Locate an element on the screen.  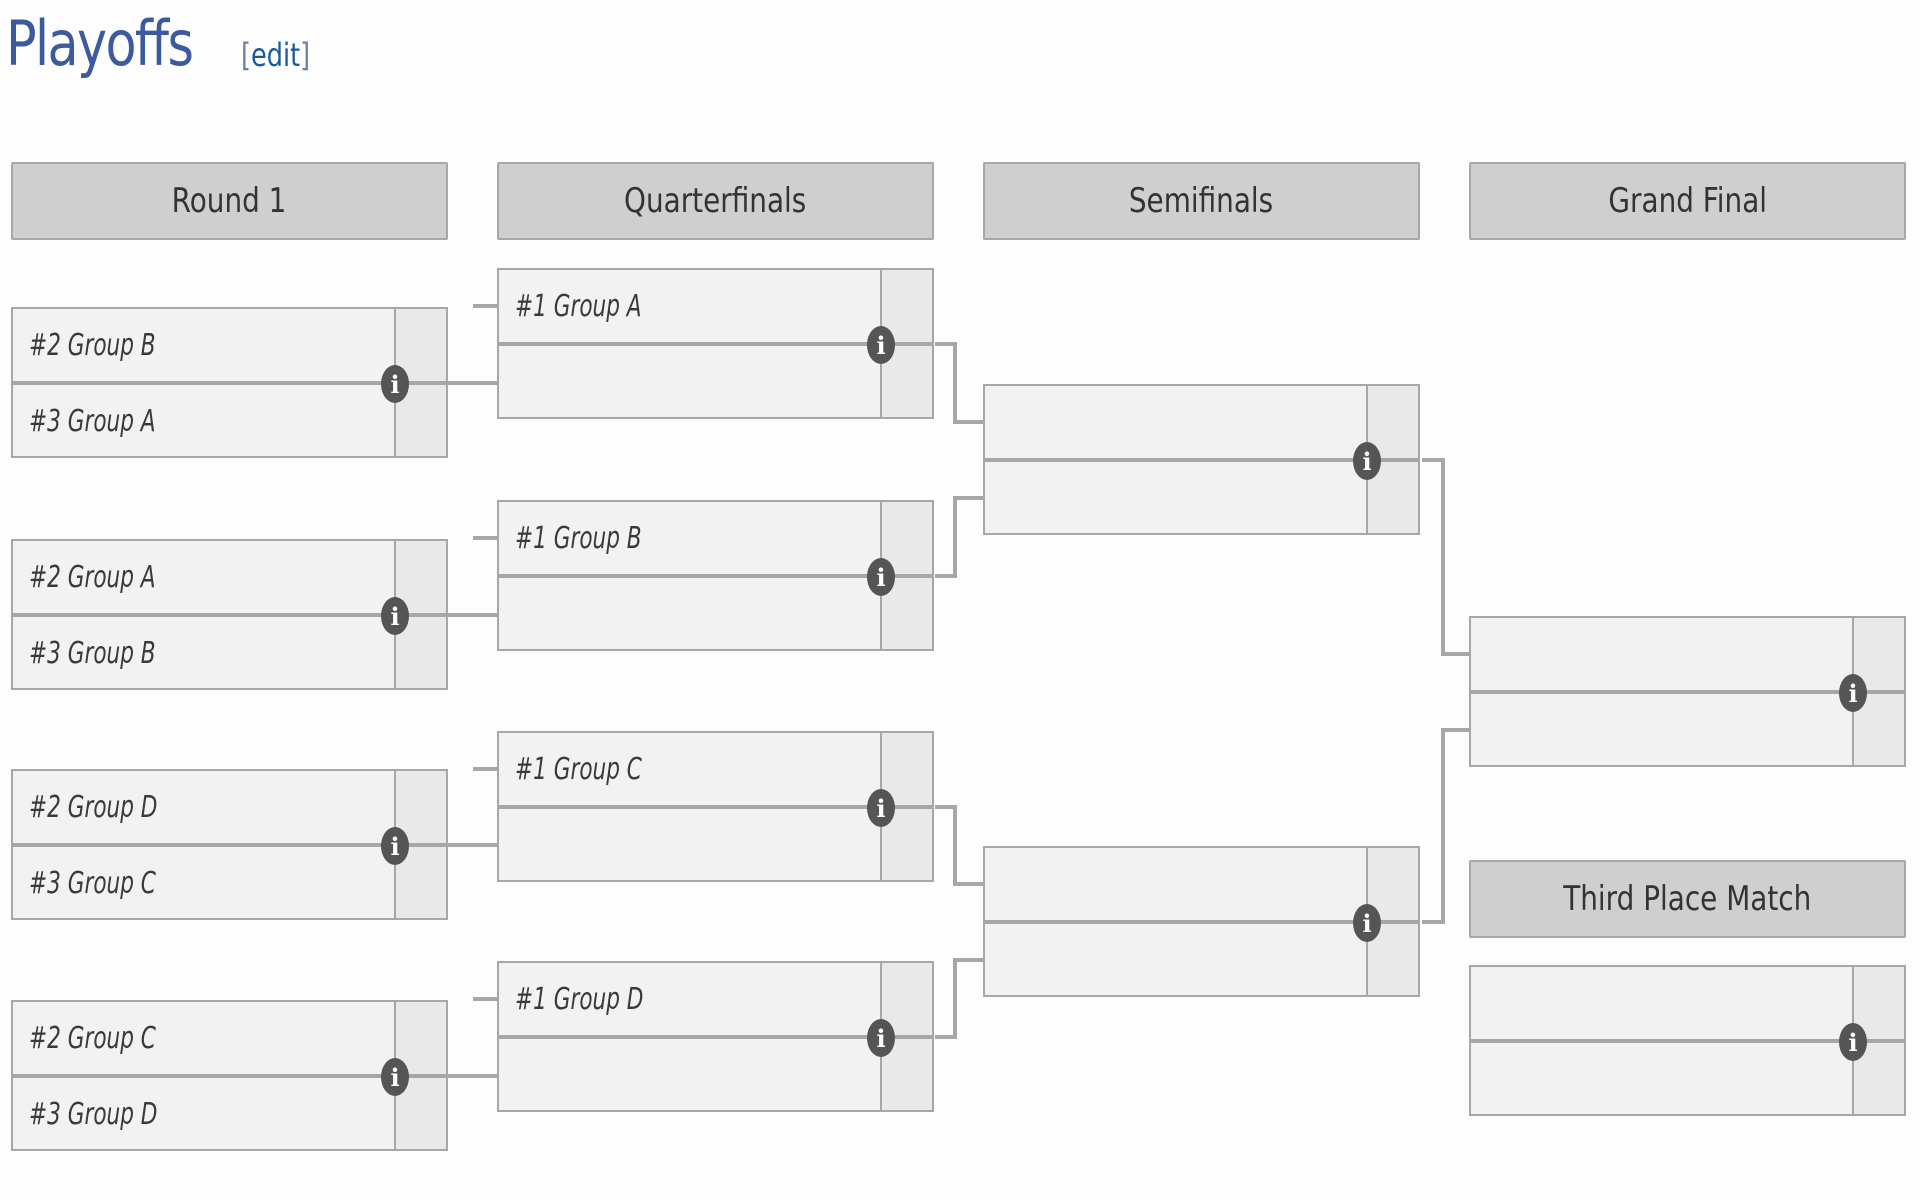
team-slot-top: #1 Group B is located at coordinates (689, 538).